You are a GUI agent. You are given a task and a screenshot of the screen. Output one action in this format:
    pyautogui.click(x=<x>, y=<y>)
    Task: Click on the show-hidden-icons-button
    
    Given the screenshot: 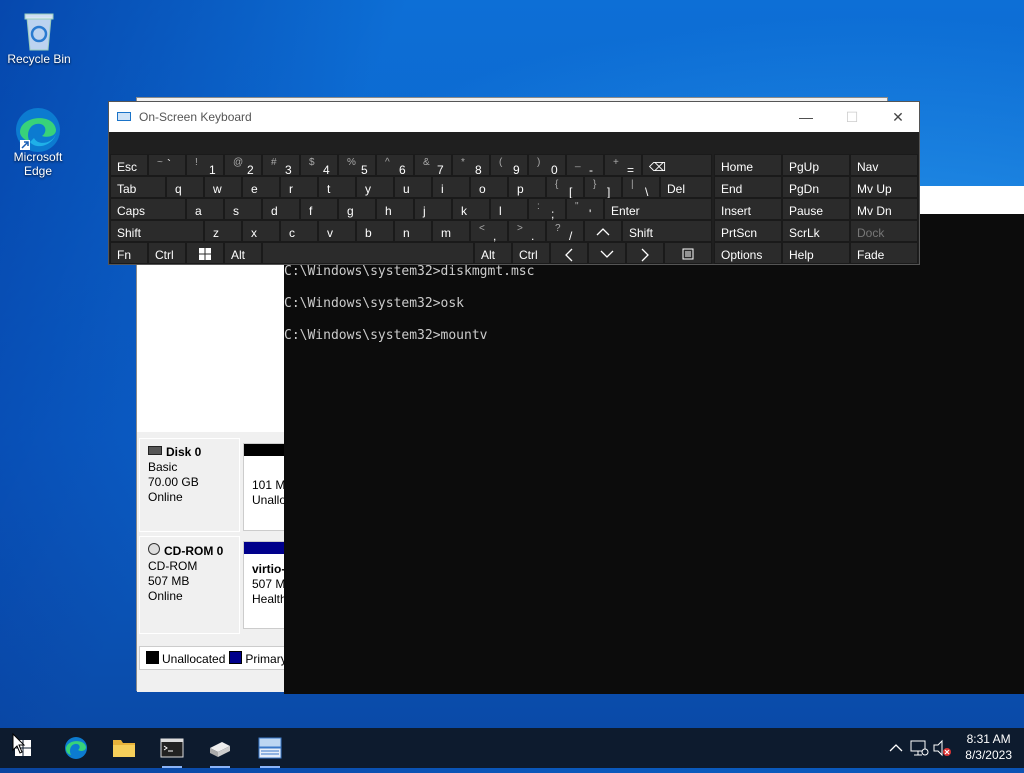 What is the action you would take?
    pyautogui.click(x=896, y=748)
    